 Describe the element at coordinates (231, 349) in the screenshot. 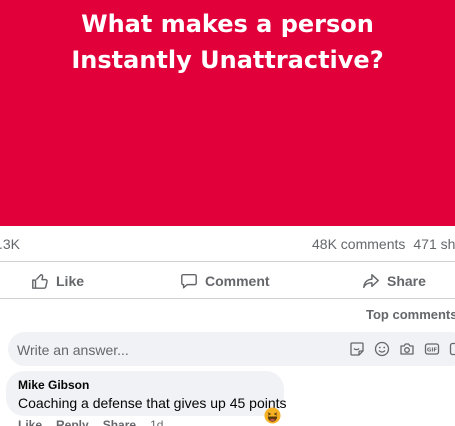

I see `answer-input: Write an answer... GIF` at that location.